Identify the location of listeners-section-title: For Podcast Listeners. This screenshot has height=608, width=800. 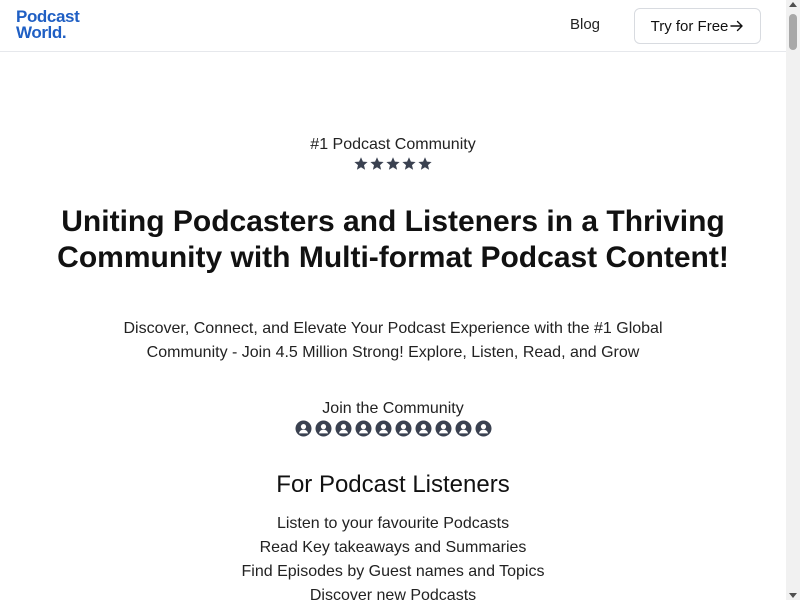
(393, 484).